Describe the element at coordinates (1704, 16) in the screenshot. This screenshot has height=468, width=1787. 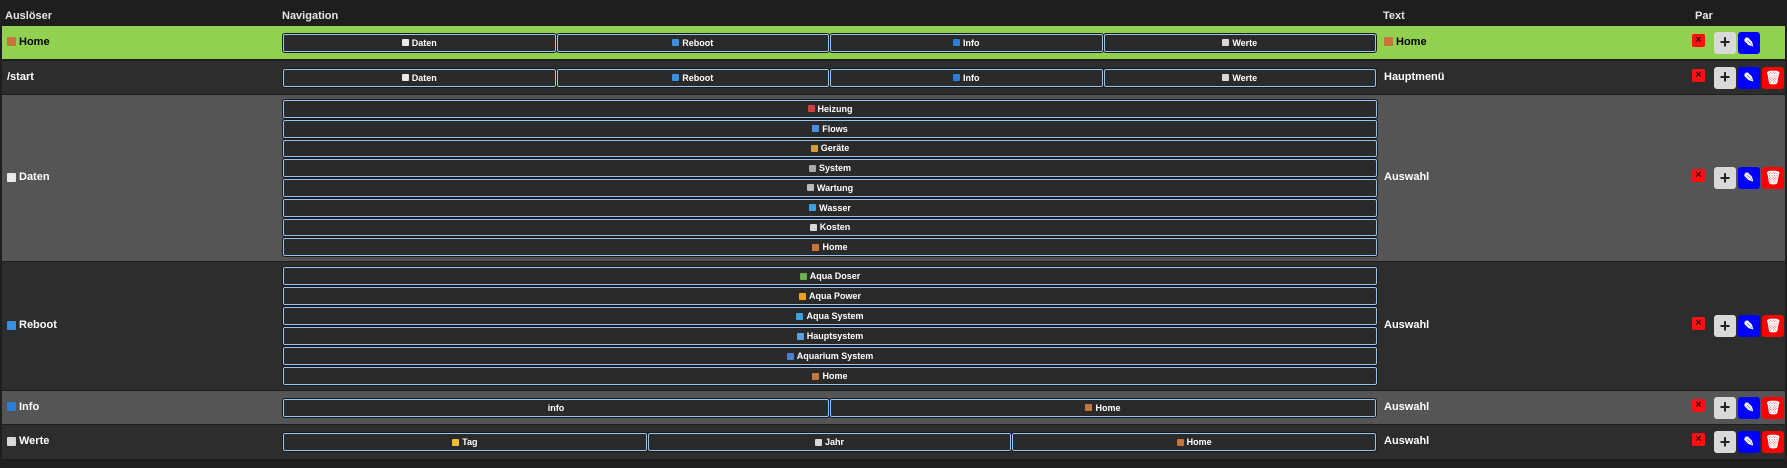
I see `col-par-header: Par` at that location.